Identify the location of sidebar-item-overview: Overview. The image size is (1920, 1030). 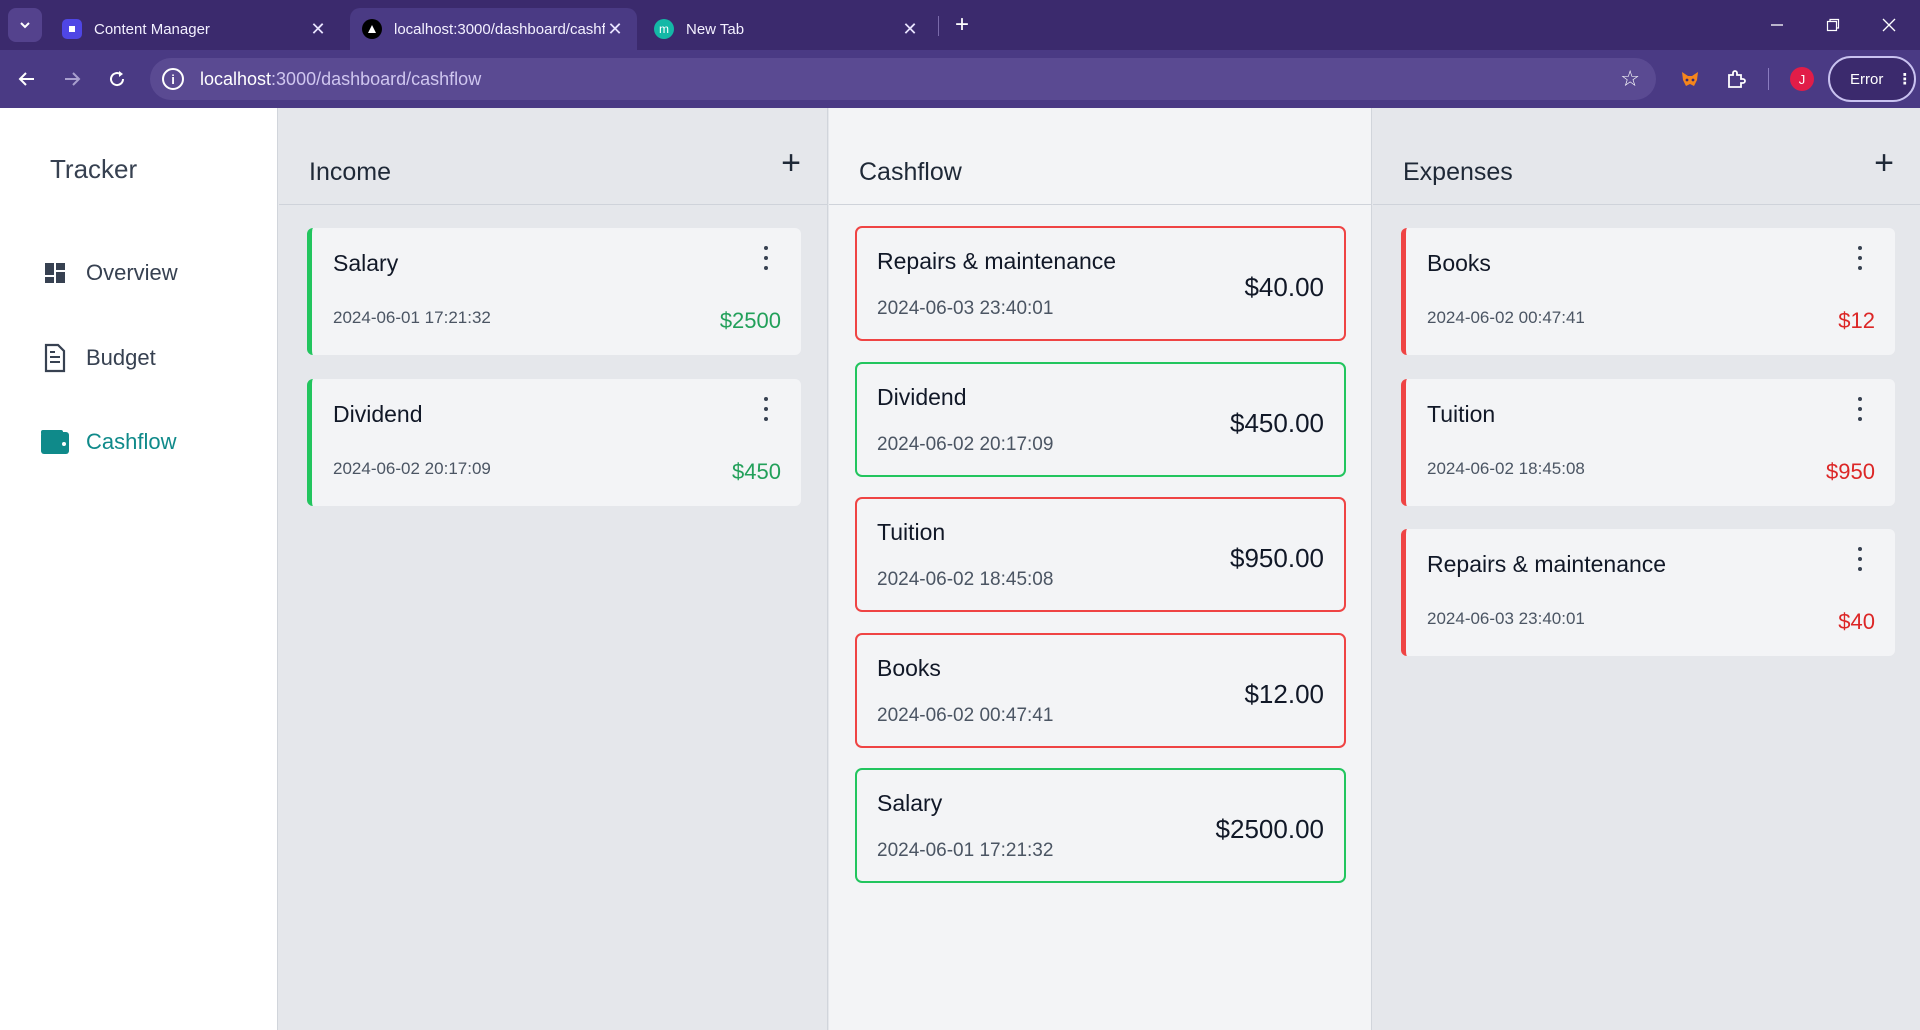
(109, 273).